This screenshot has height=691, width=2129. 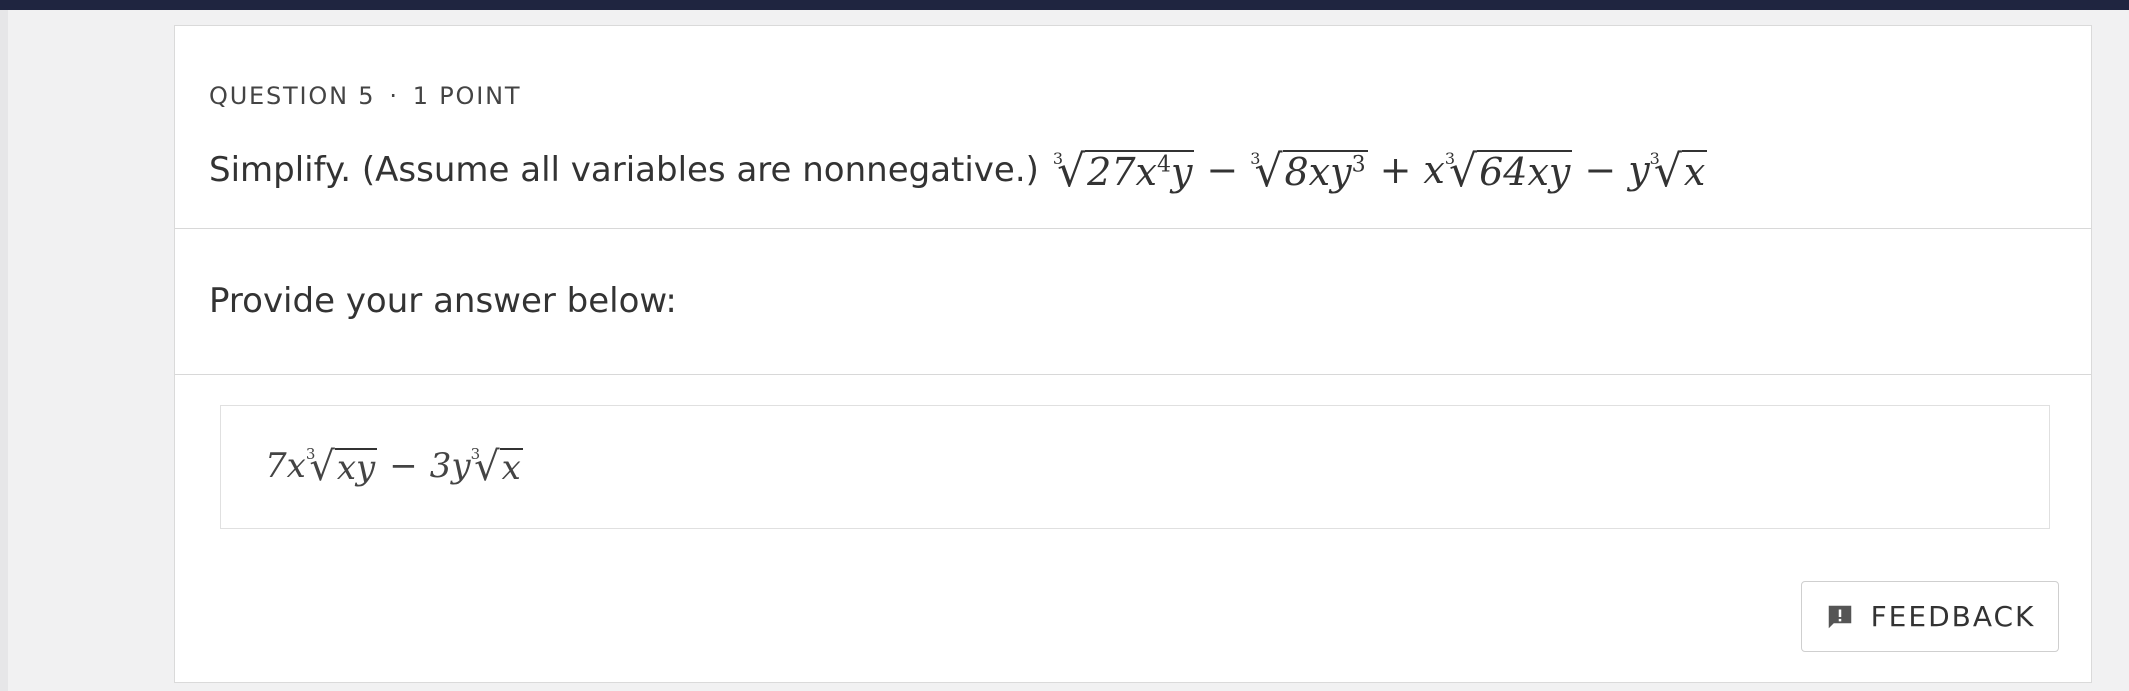 What do you see at coordinates (1639, 169) in the screenshot?
I see `coefficient: y` at bounding box center [1639, 169].